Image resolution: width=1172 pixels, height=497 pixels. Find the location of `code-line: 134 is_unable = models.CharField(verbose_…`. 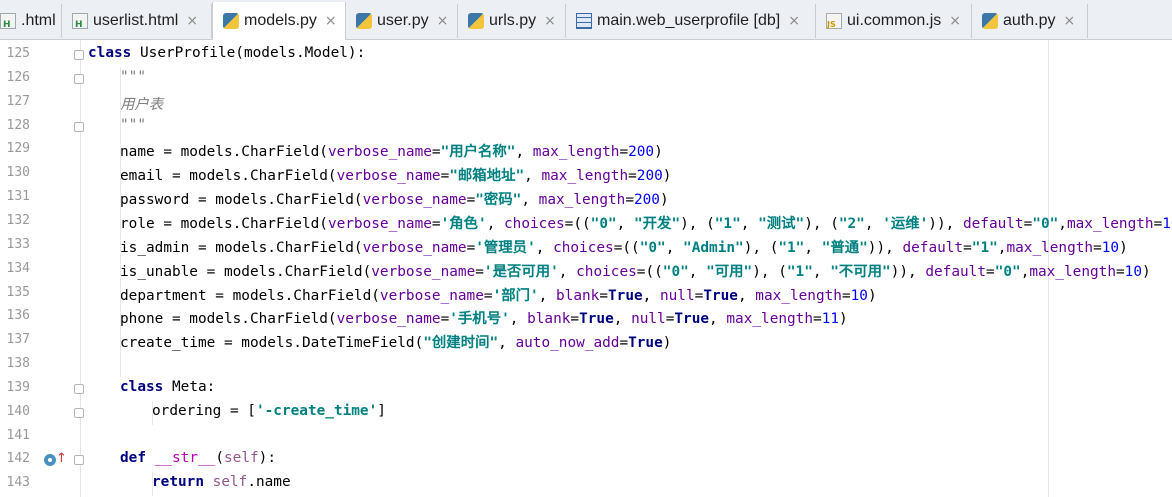

code-line: 134 is_unable = models.CharField(verbose_… is located at coordinates (586, 270).